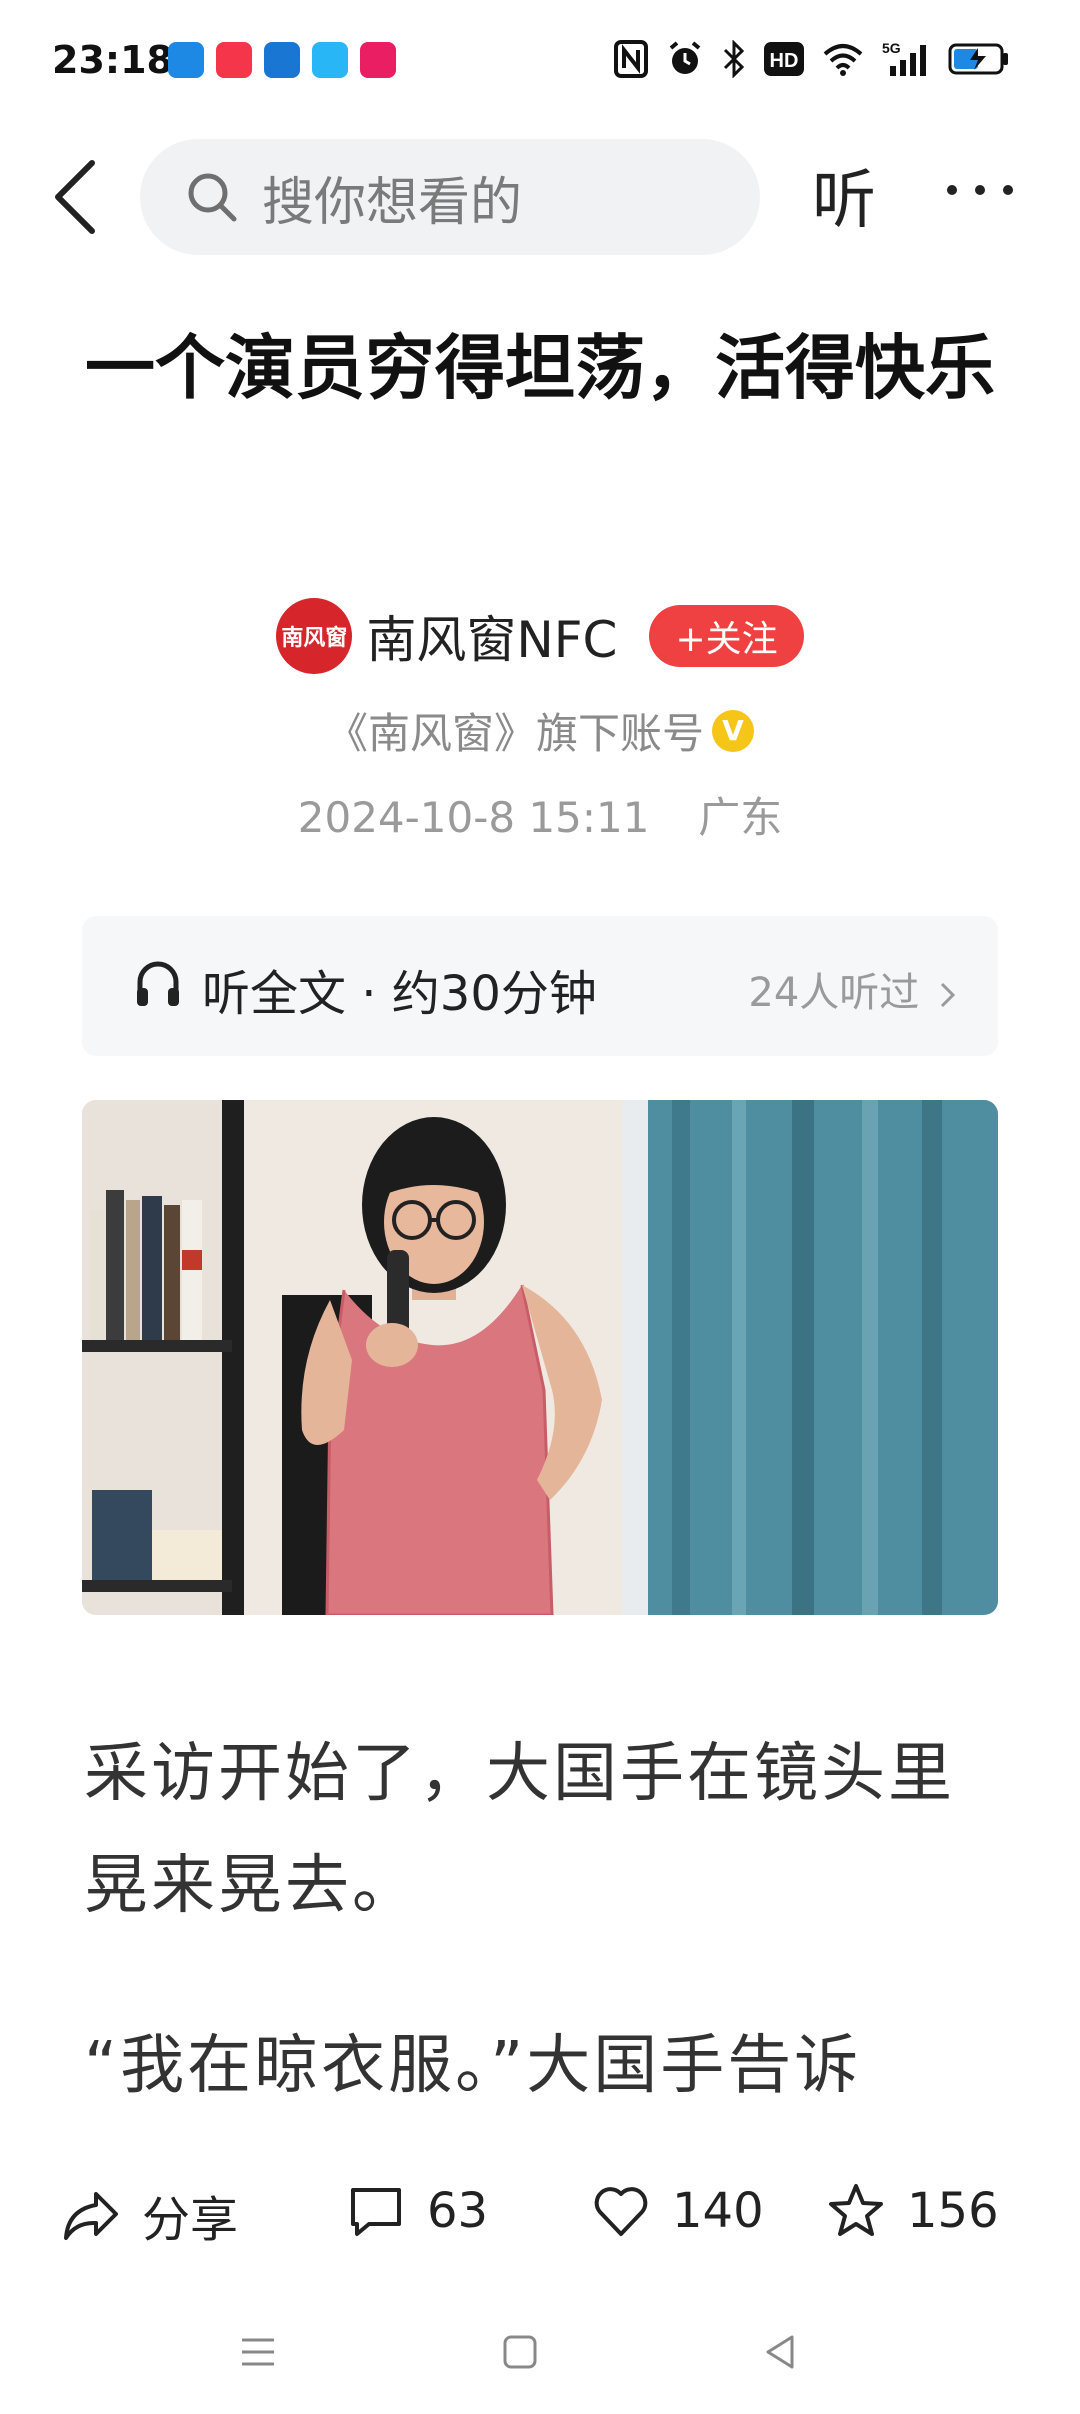 The height and width of the screenshot is (2414, 1080). I want to click on triangle-back-icon, so click(780, 2352).